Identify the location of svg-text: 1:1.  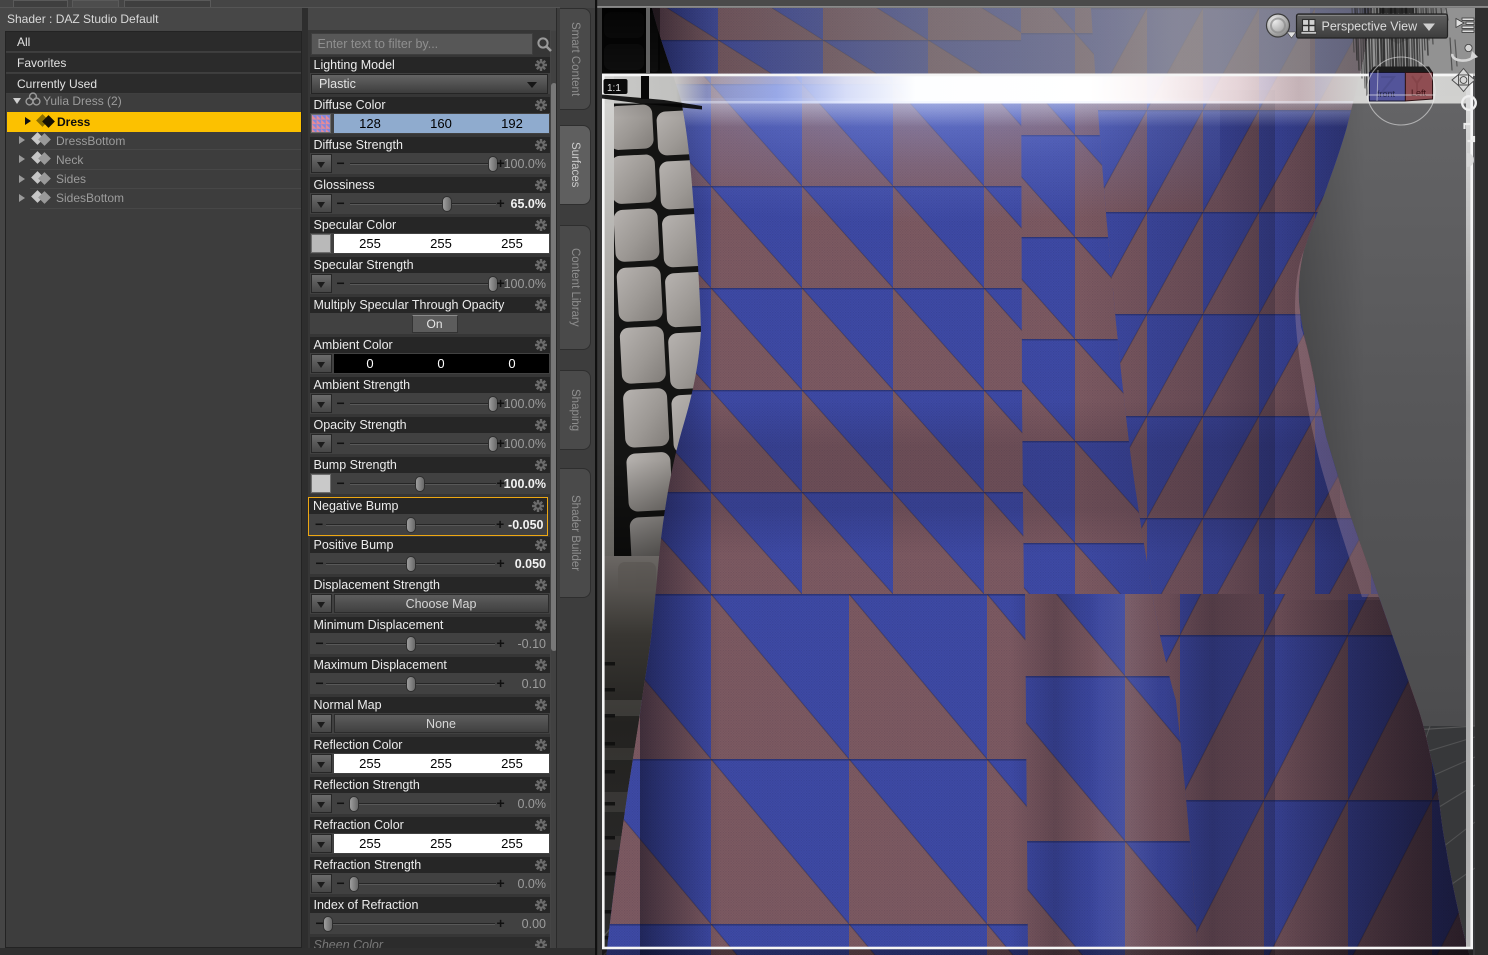
(614, 88).